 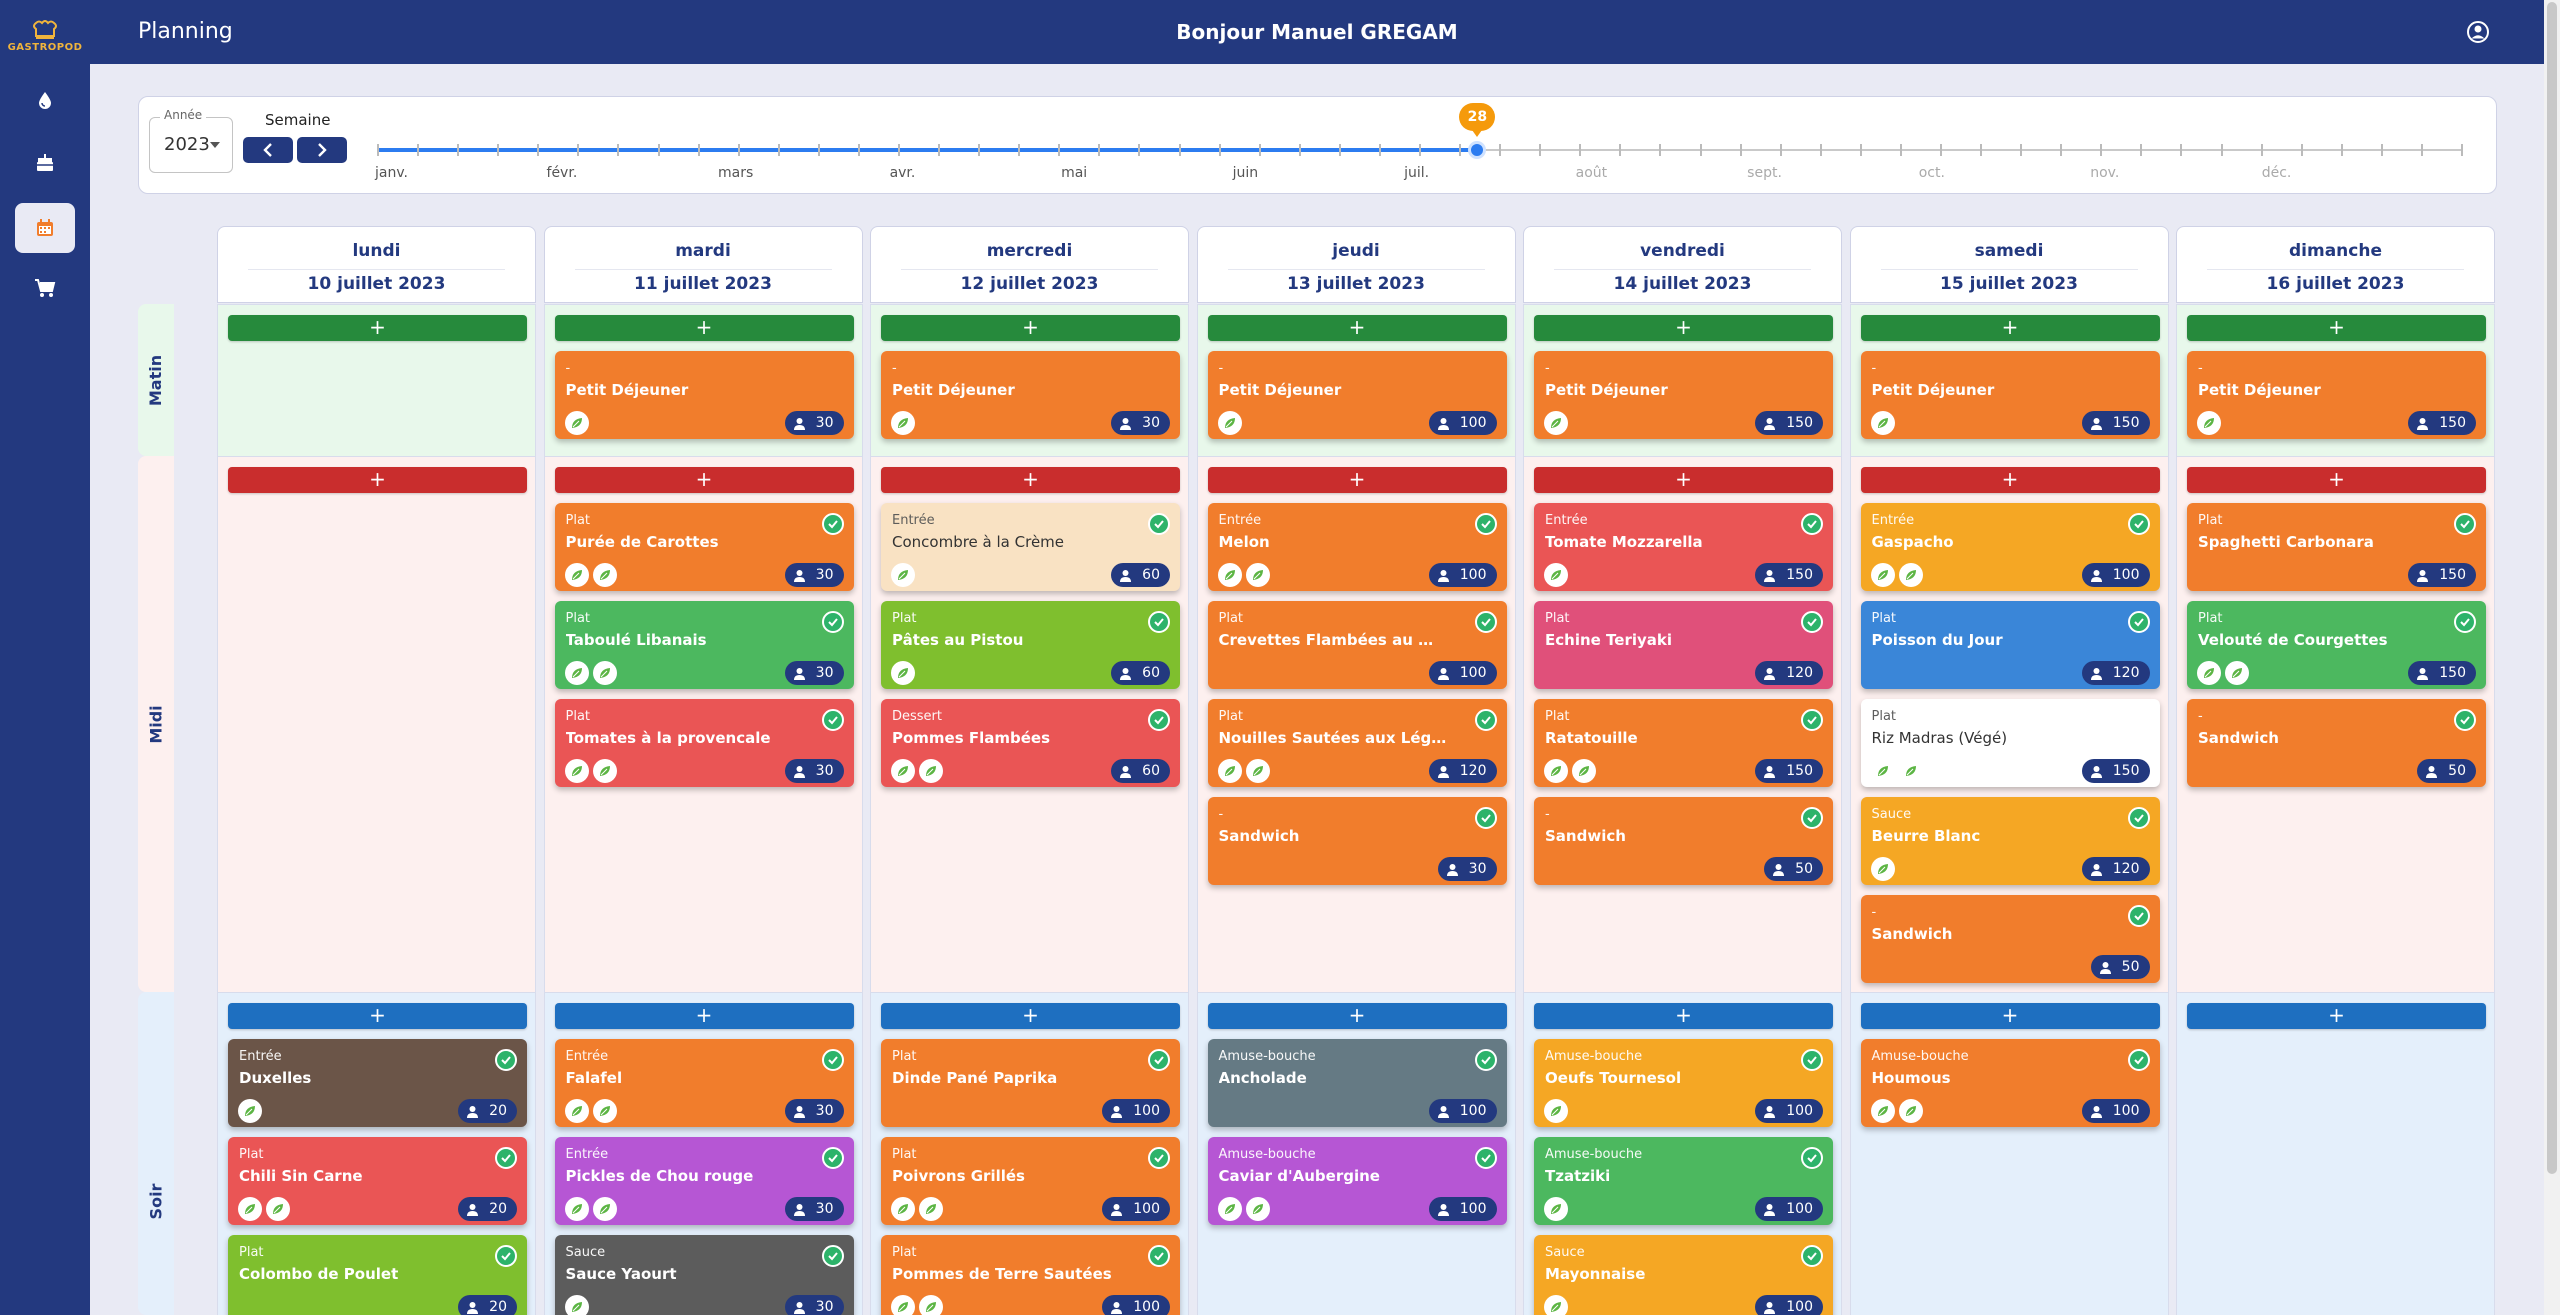 I want to click on page-scrollbar, so click(x=2552, y=657).